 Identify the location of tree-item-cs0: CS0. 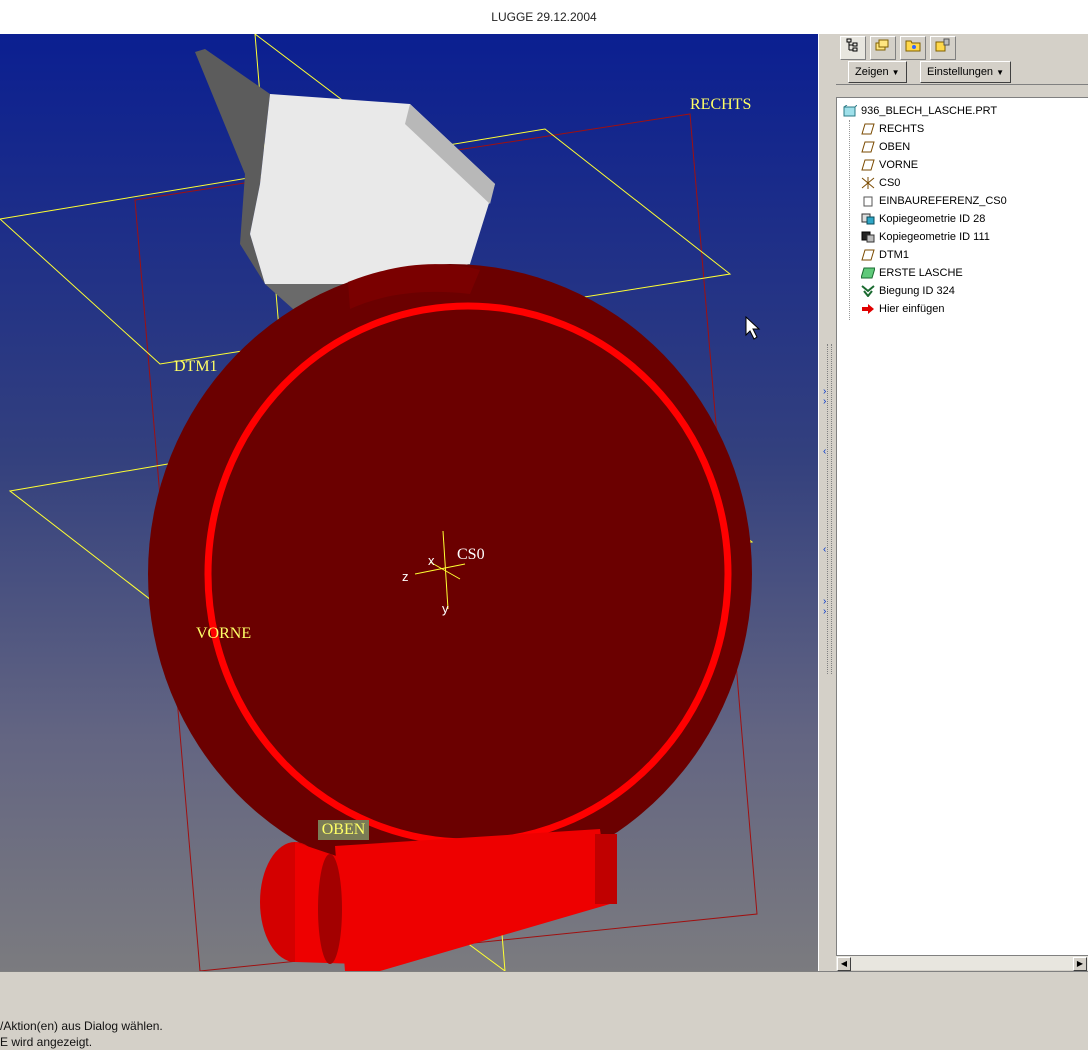
(880, 183).